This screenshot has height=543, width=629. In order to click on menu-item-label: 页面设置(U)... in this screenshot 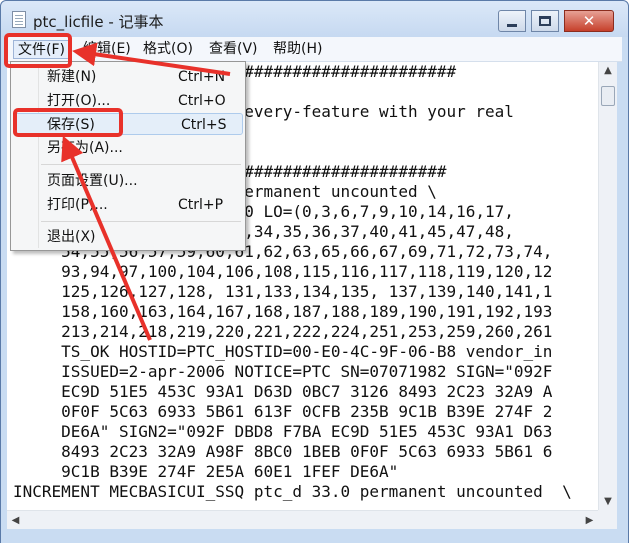, I will do `click(92, 181)`.